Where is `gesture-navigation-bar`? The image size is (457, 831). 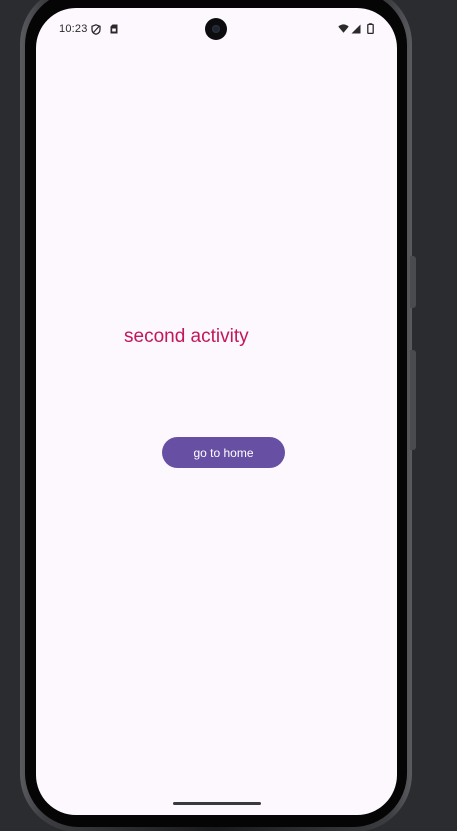
gesture-navigation-bar is located at coordinates (217, 803).